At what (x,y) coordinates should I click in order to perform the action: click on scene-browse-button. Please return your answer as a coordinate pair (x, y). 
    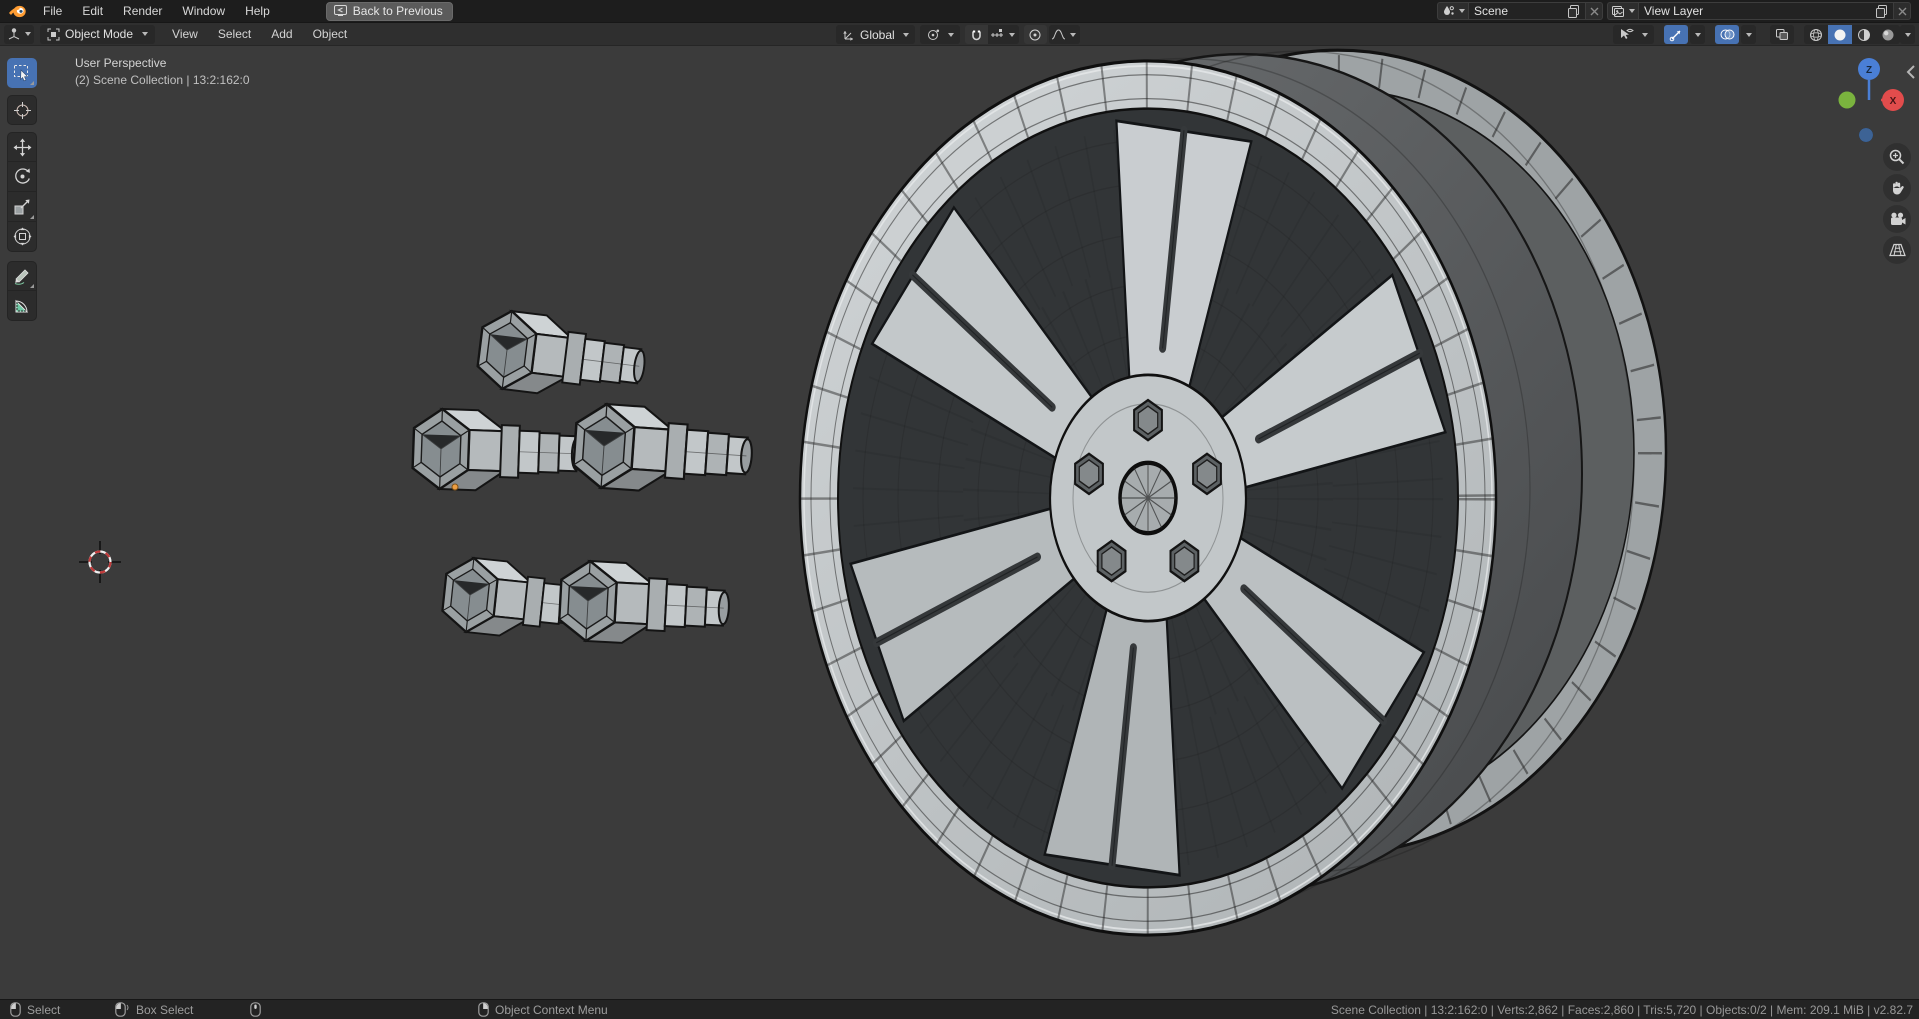
    Looking at the image, I should click on (1452, 11).